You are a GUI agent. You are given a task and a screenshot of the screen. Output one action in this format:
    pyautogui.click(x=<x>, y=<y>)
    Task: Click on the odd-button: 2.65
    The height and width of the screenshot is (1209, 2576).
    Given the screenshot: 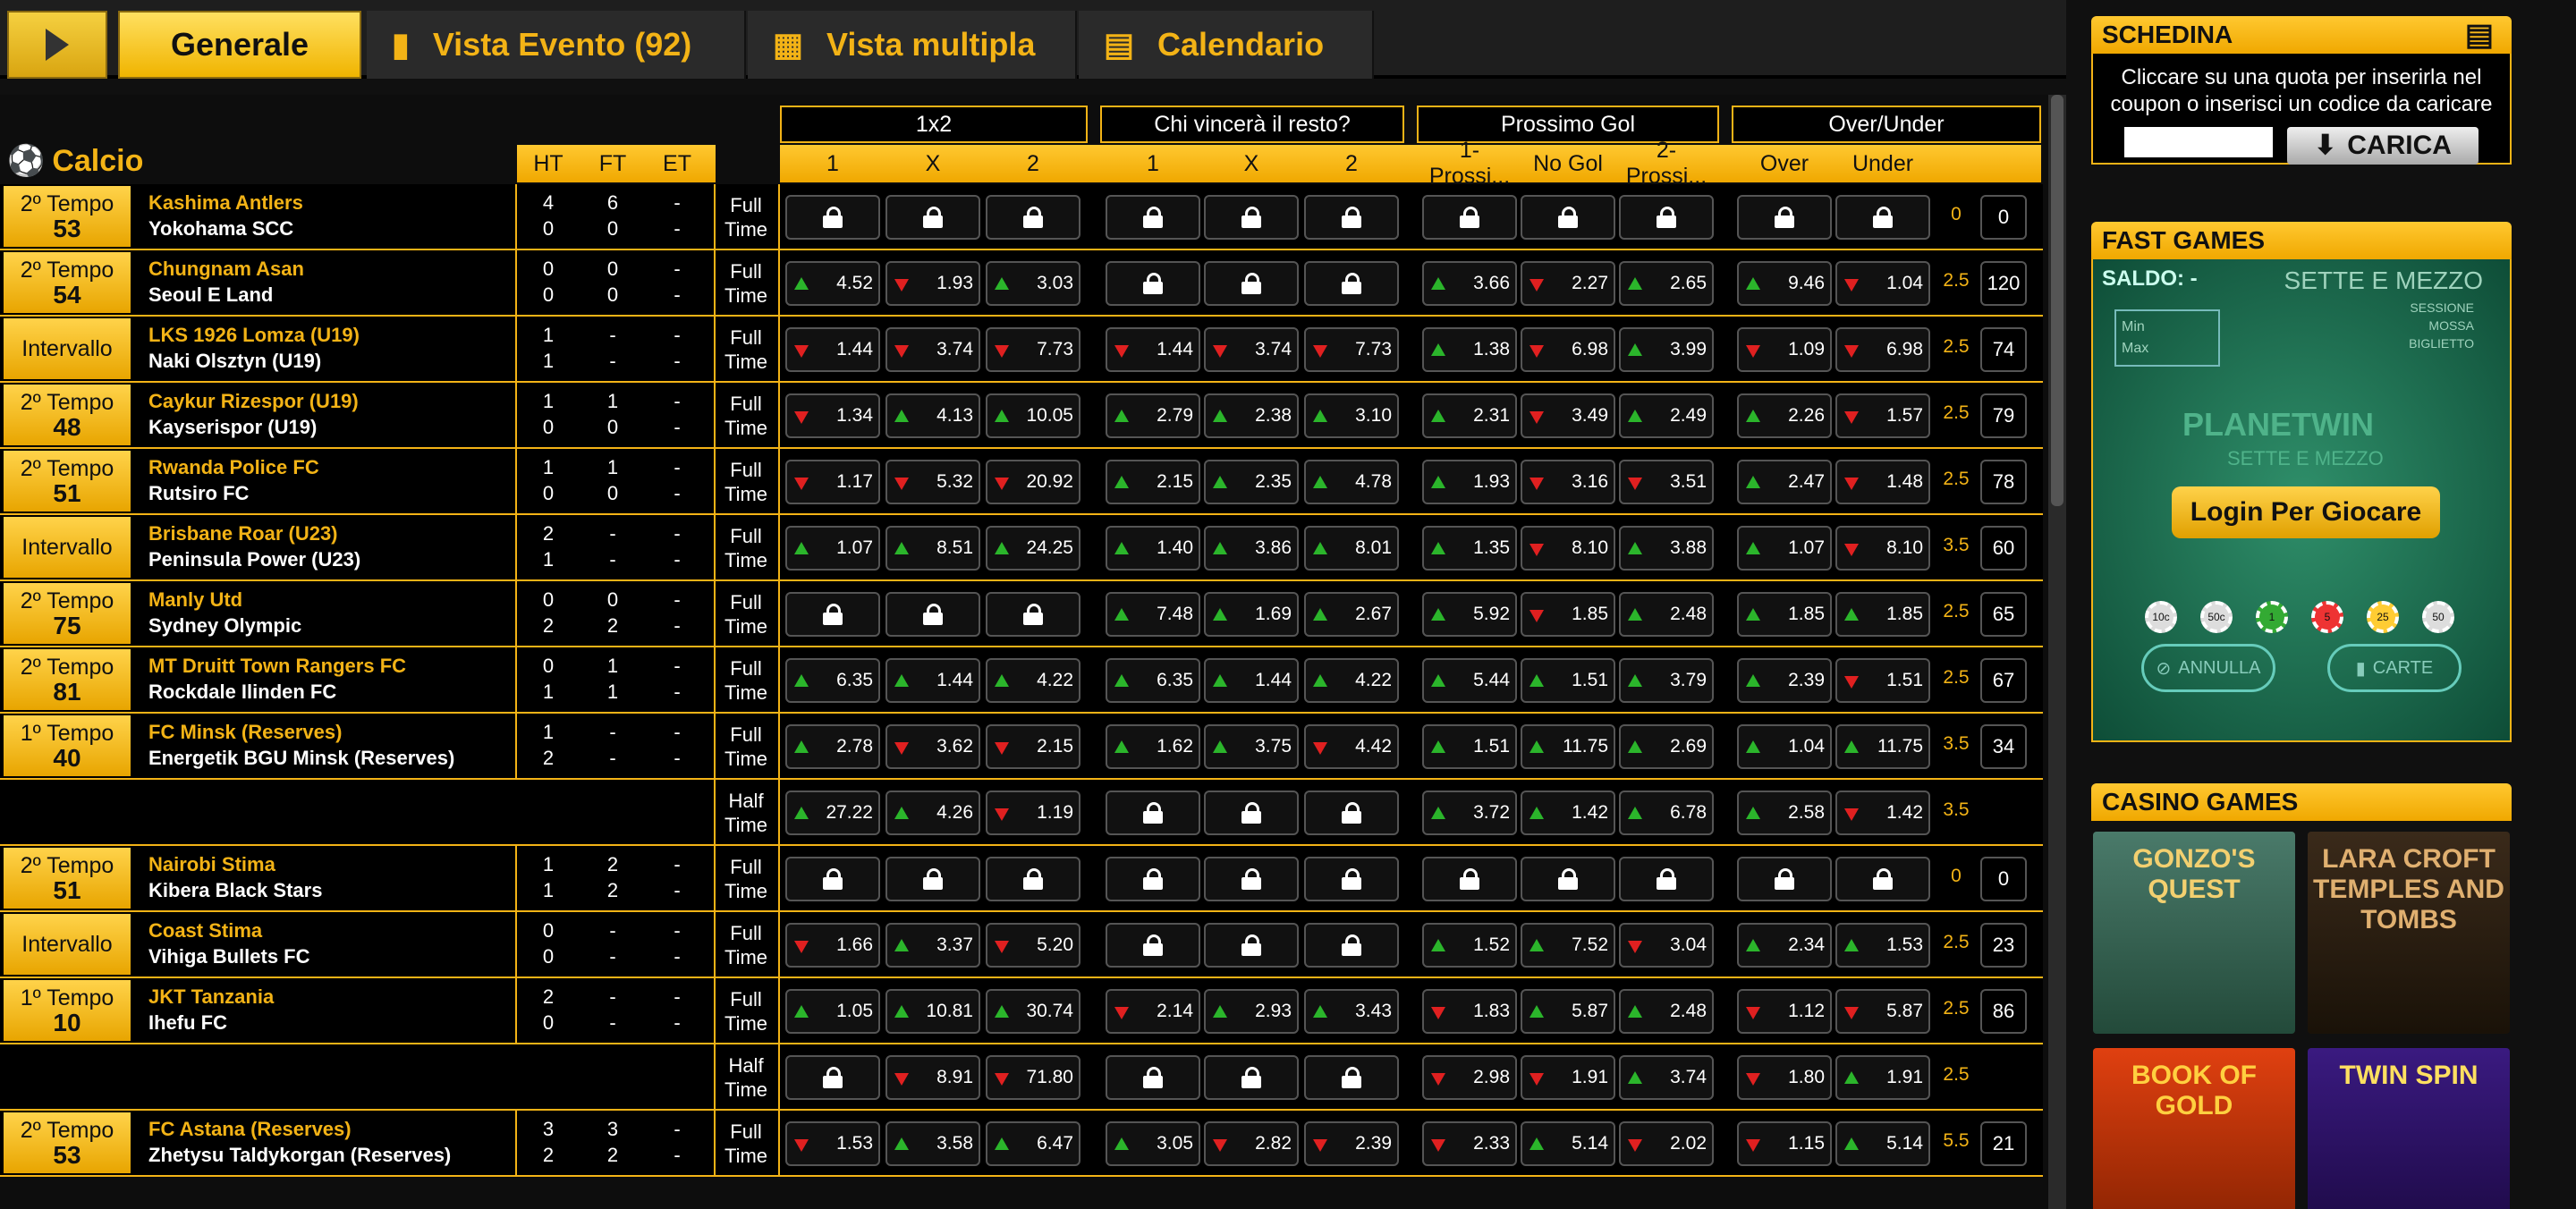 What is the action you would take?
    pyautogui.click(x=1666, y=283)
    